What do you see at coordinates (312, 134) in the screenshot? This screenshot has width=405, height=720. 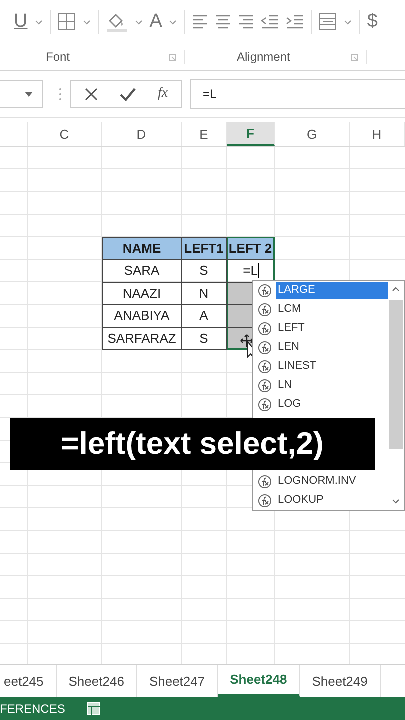 I see `column-header: G` at bounding box center [312, 134].